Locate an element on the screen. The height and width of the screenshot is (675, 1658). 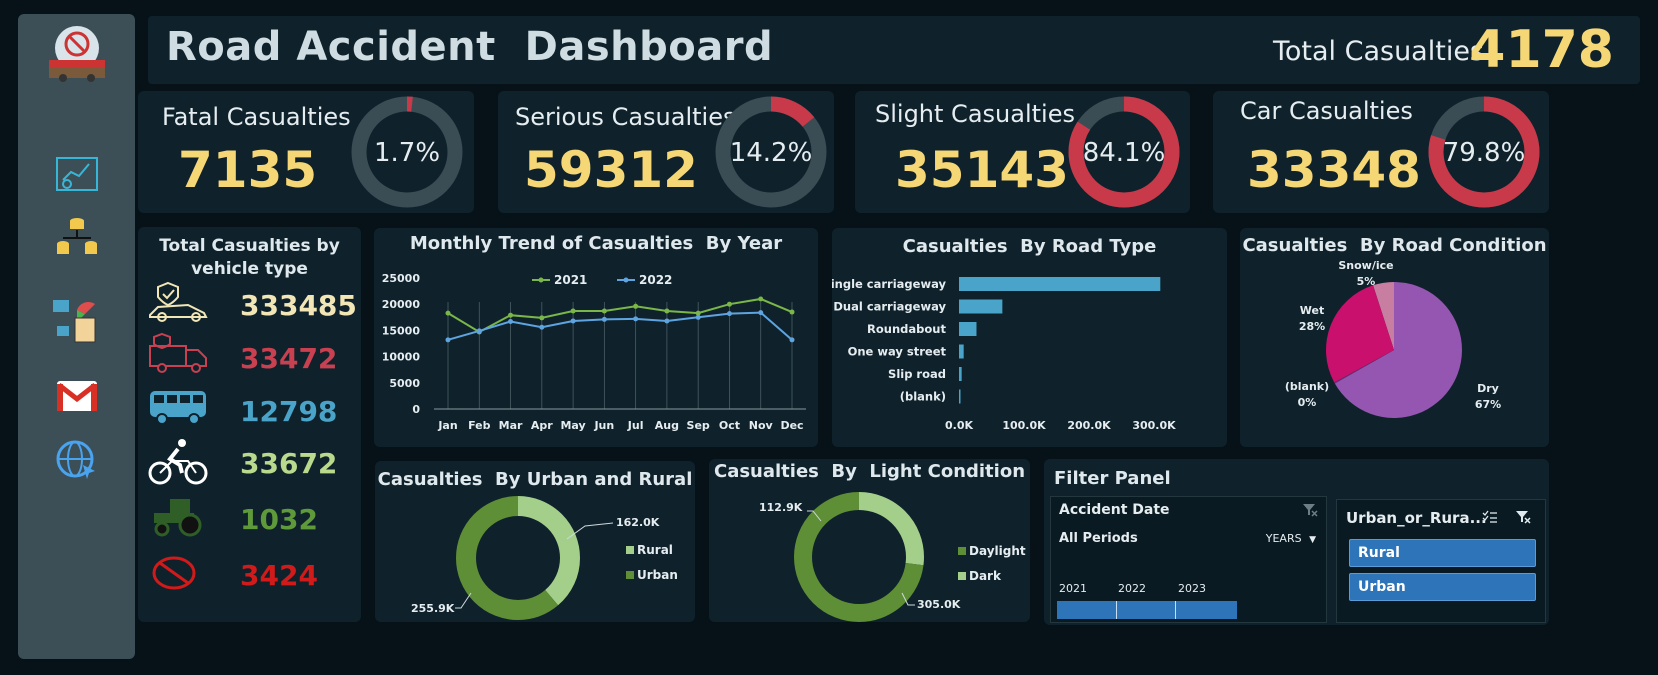
kpi-card-serious: Serious Casualties 59312 14.2% is located at coordinates (666, 152).